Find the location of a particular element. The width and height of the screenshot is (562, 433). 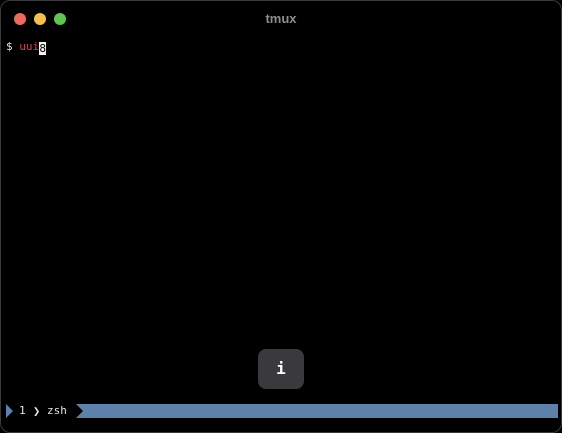

terminal-content: $ uui8 is located at coordinates (26, 47).